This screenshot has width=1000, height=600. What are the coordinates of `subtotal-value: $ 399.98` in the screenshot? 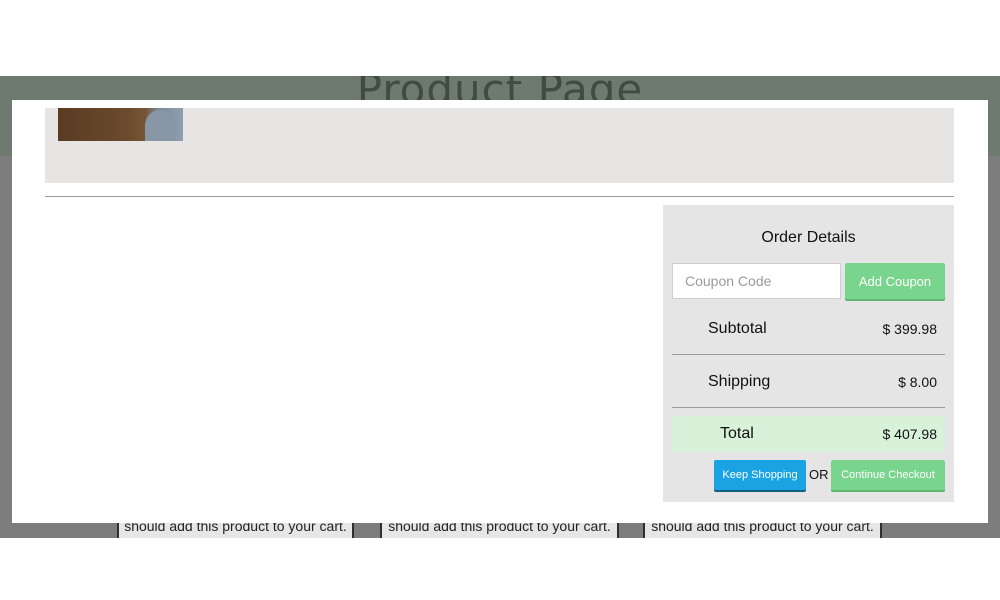 It's located at (910, 329).